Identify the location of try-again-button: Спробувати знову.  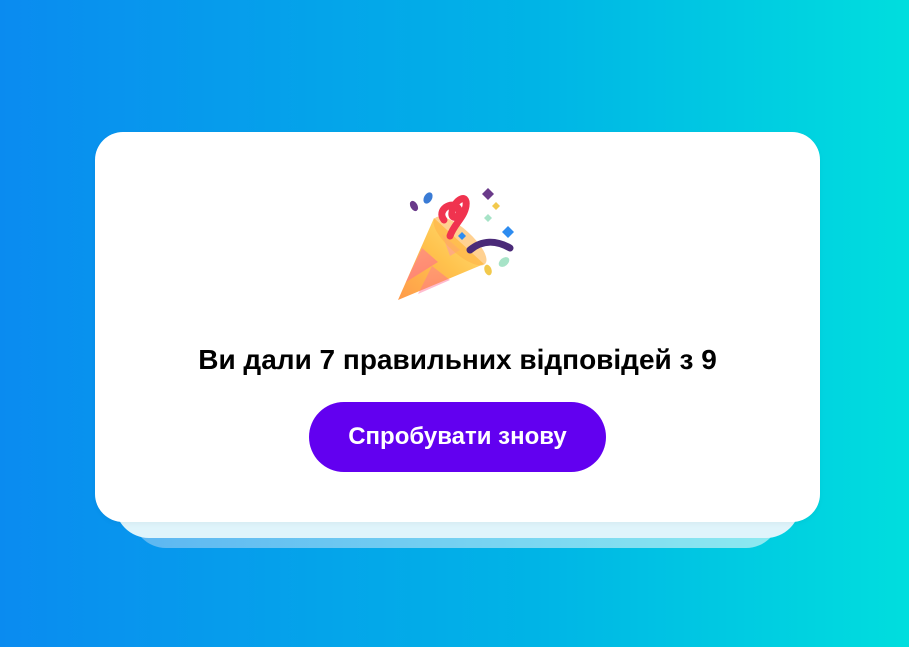
(457, 437).